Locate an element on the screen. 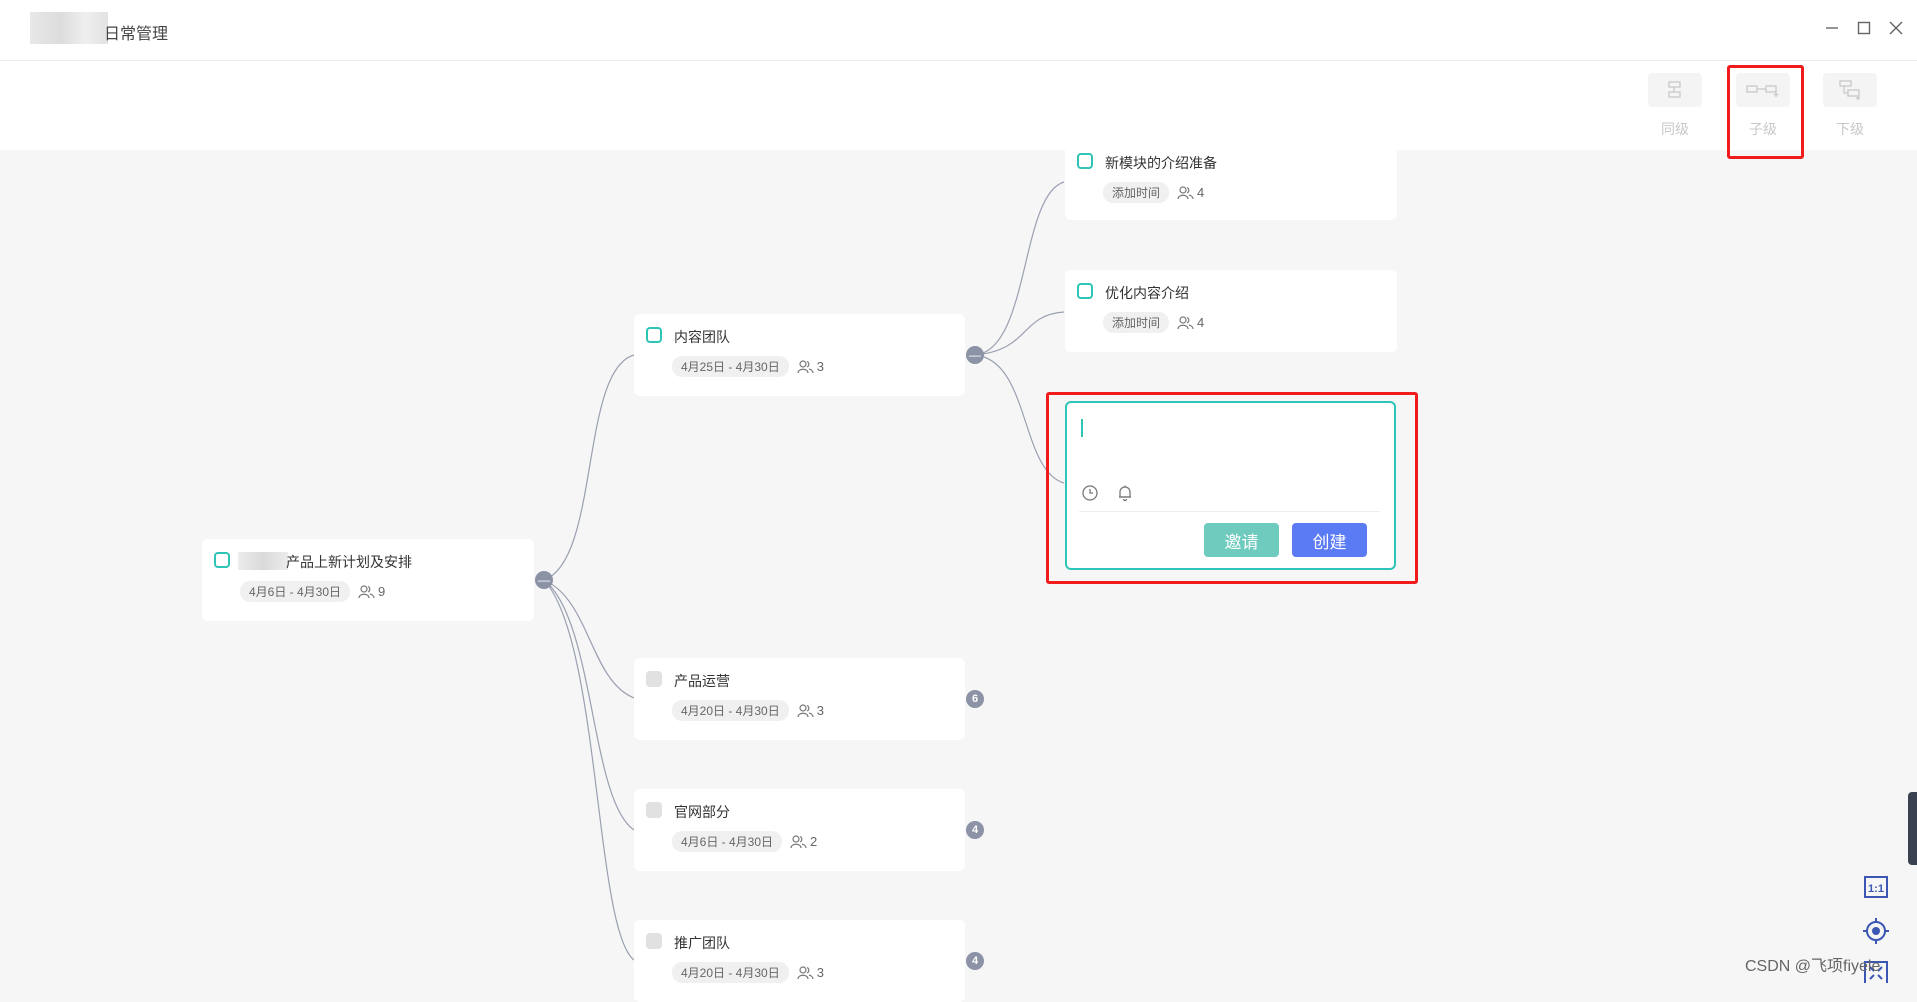 Image resolution: width=1917 pixels, height=1002 pixels. branch-title: 推广团队 is located at coordinates (702, 943).